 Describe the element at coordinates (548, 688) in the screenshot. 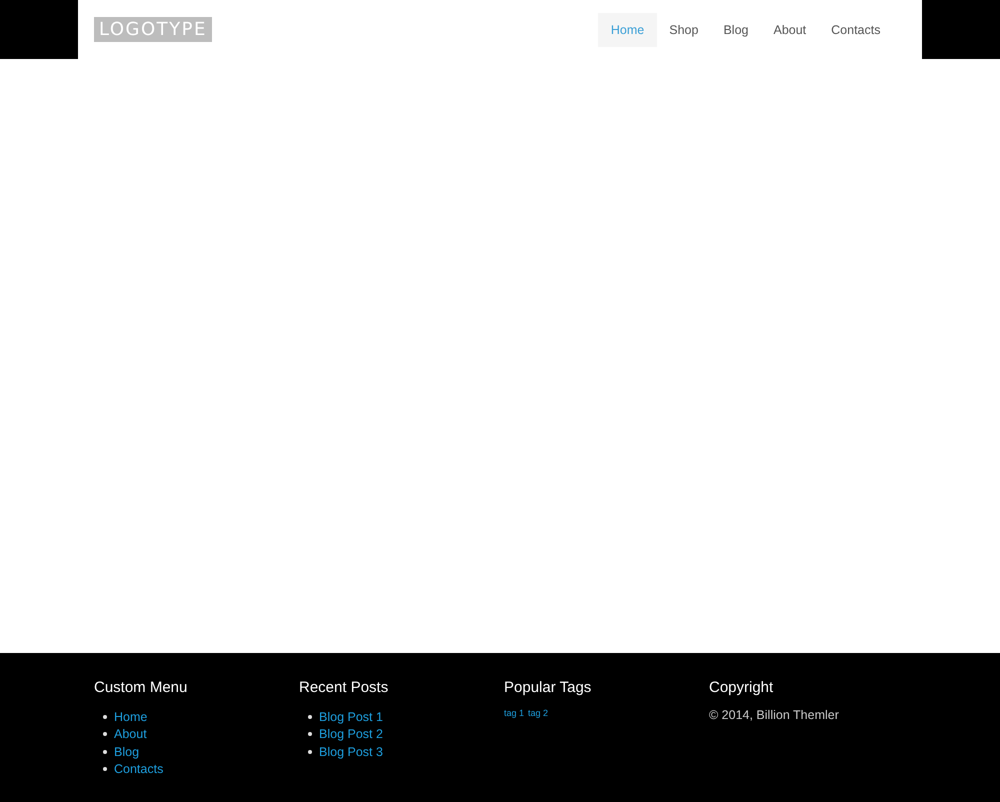

I see `footer-heading: Popular Tags` at that location.